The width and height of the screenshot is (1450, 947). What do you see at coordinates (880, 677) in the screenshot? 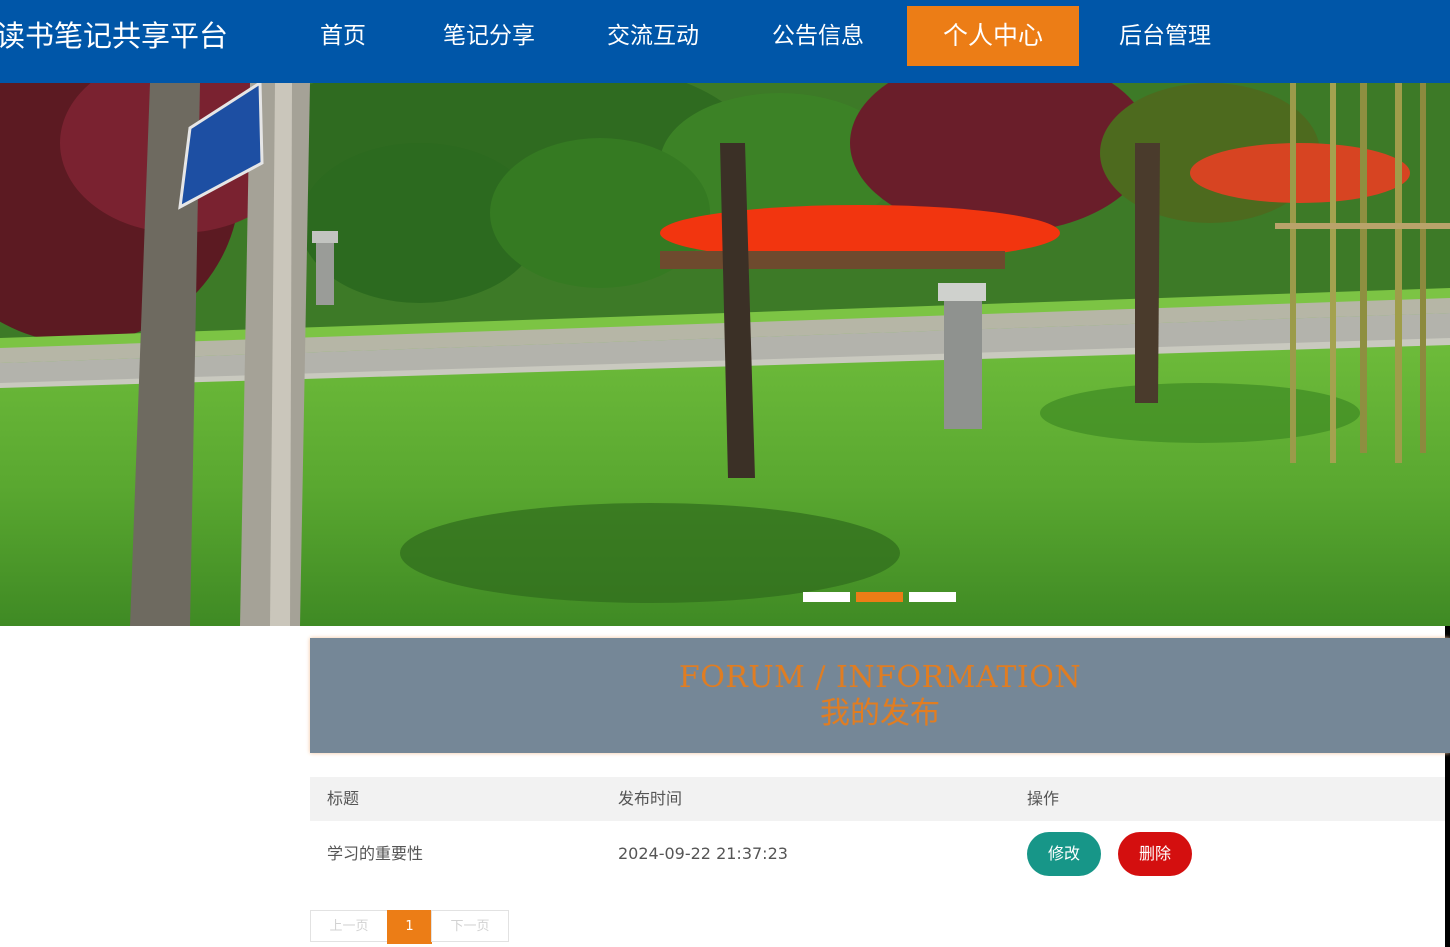
I see `section-title-en: FORUM / INFORMATION` at bounding box center [880, 677].